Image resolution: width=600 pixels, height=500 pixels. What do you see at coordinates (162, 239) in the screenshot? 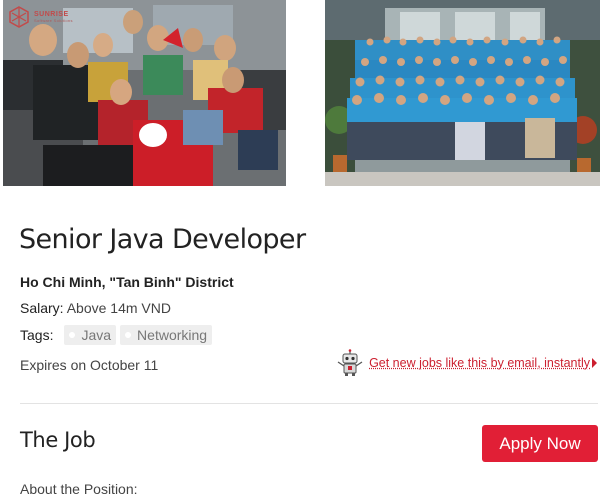
I see `job-title: Senior Java Developer` at bounding box center [162, 239].